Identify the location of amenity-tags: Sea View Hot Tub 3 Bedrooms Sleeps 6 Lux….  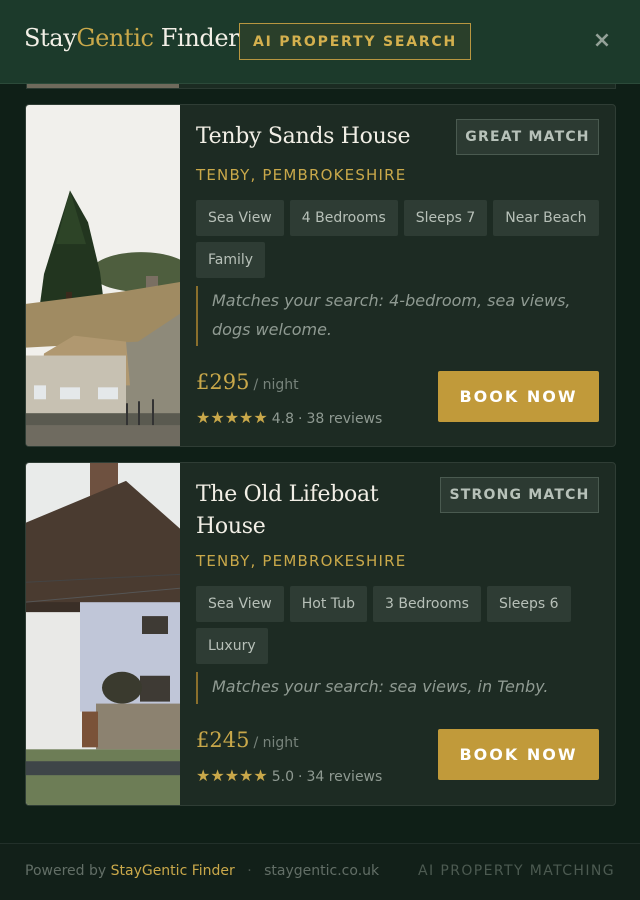
(398, 625).